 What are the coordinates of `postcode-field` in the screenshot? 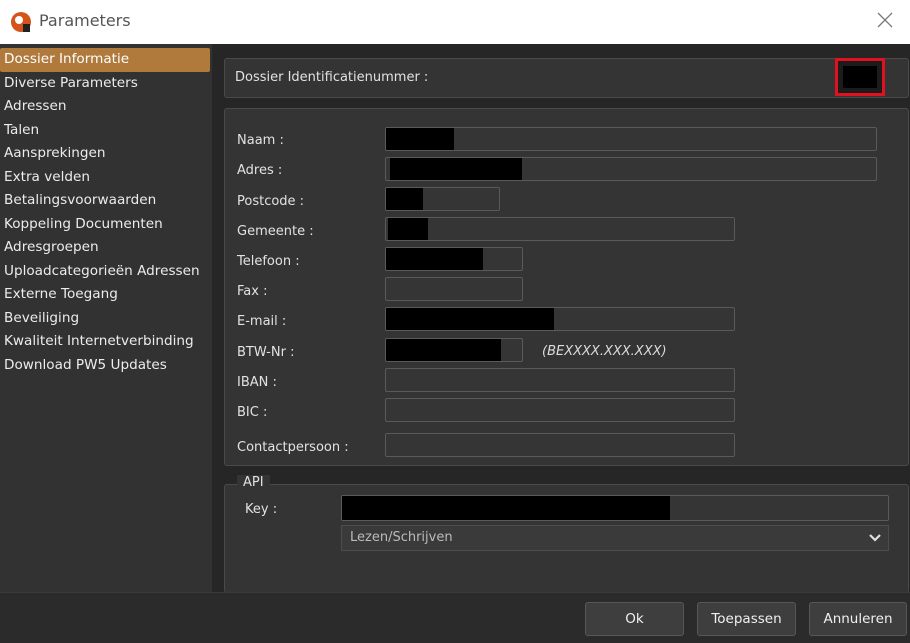 It's located at (442, 199).